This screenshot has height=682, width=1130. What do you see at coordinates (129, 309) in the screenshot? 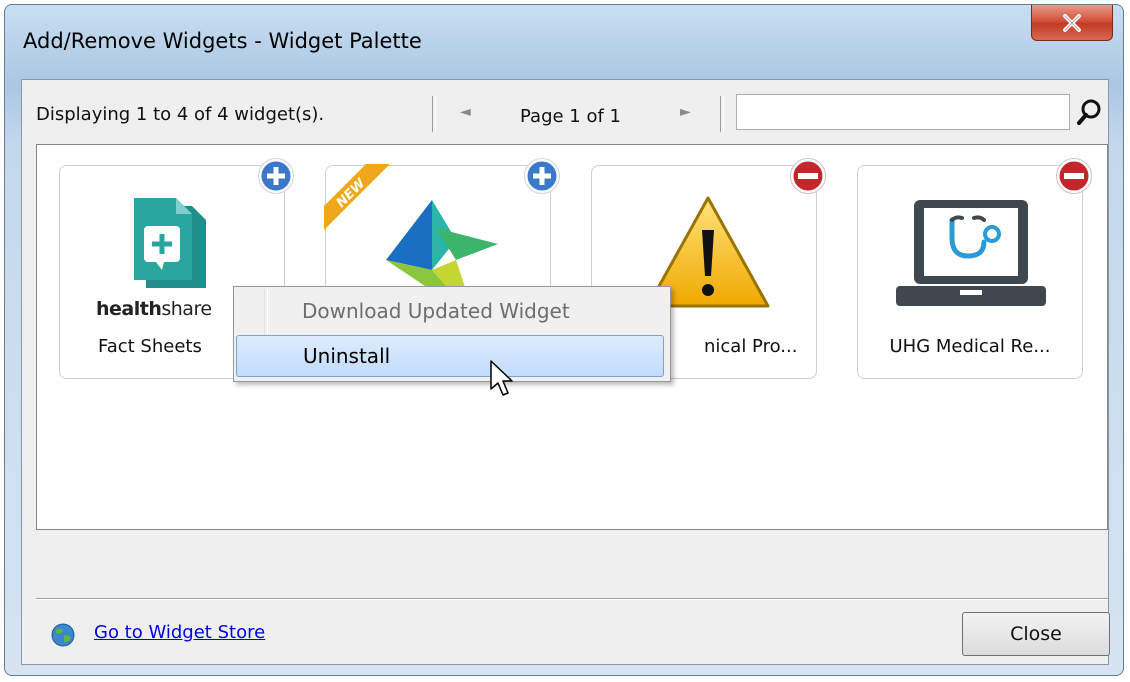
I see `logo-bold-text: health` at bounding box center [129, 309].